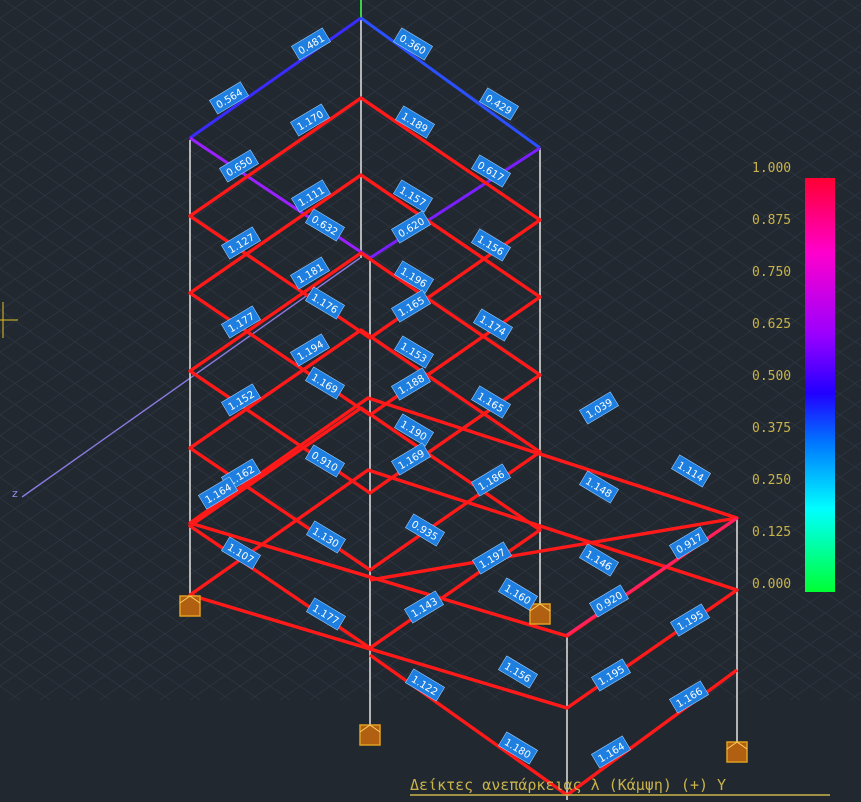 The image size is (861, 802). What do you see at coordinates (689, 543) in the screenshot?
I see `ratio-label: 0.917` at bounding box center [689, 543].